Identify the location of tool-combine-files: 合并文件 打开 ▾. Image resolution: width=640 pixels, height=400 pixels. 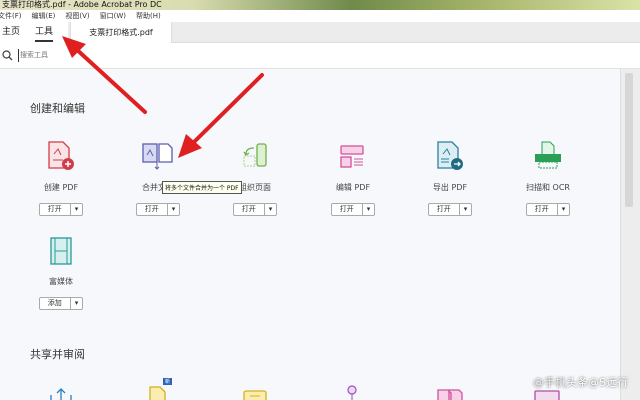
(158, 177).